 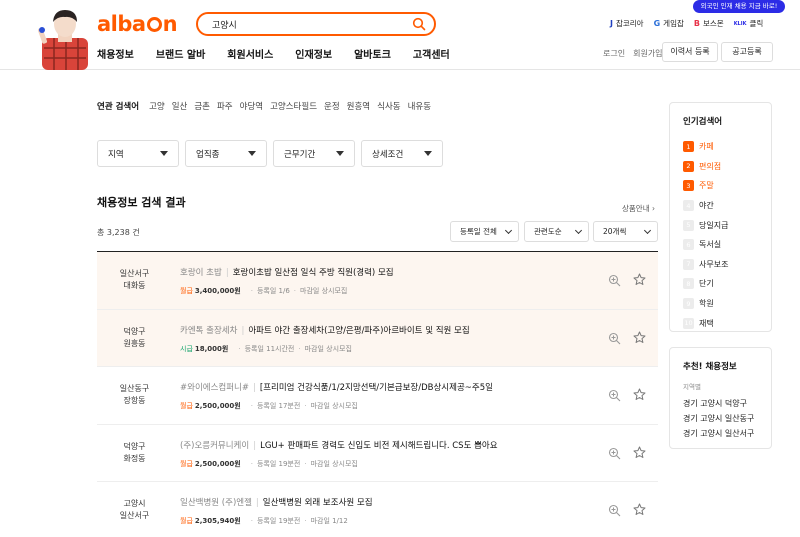 What do you see at coordinates (115, 53) in the screenshot?
I see `nav-item-job-info: 채용정보` at bounding box center [115, 53].